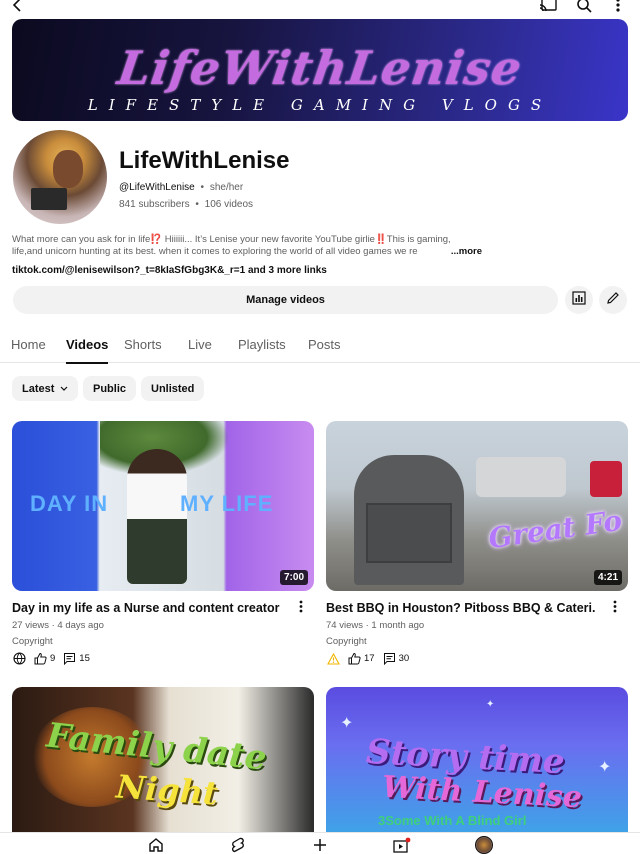  Describe the element at coordinates (375, 625) in the screenshot. I see `video-meta-2: 74 views · 1 month ago` at that location.